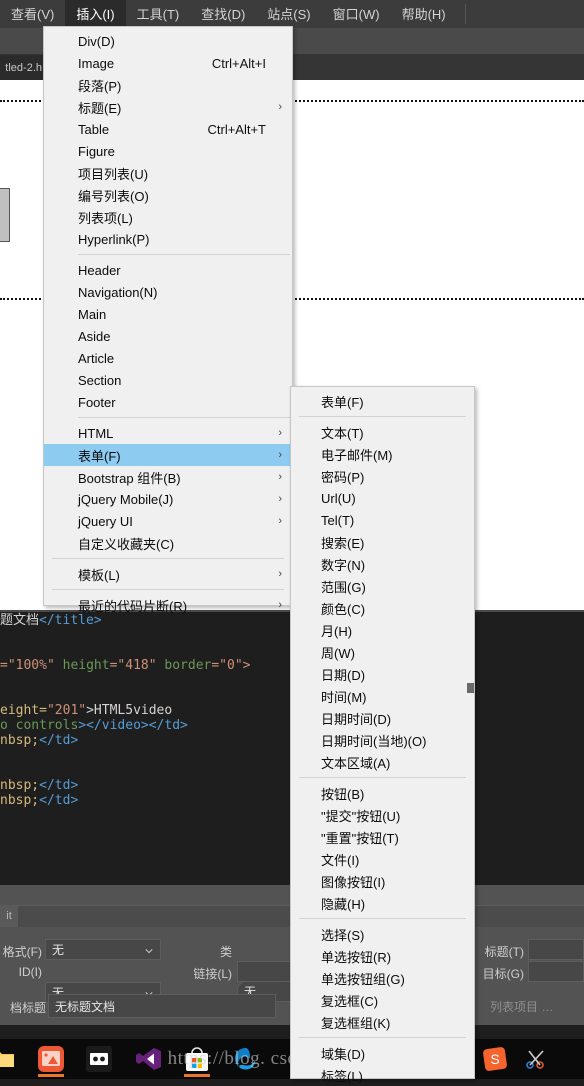  What do you see at coordinates (168, 63) in the screenshot?
I see `insert-menu-item-0-1: Image Ctrl+Alt+I` at bounding box center [168, 63].